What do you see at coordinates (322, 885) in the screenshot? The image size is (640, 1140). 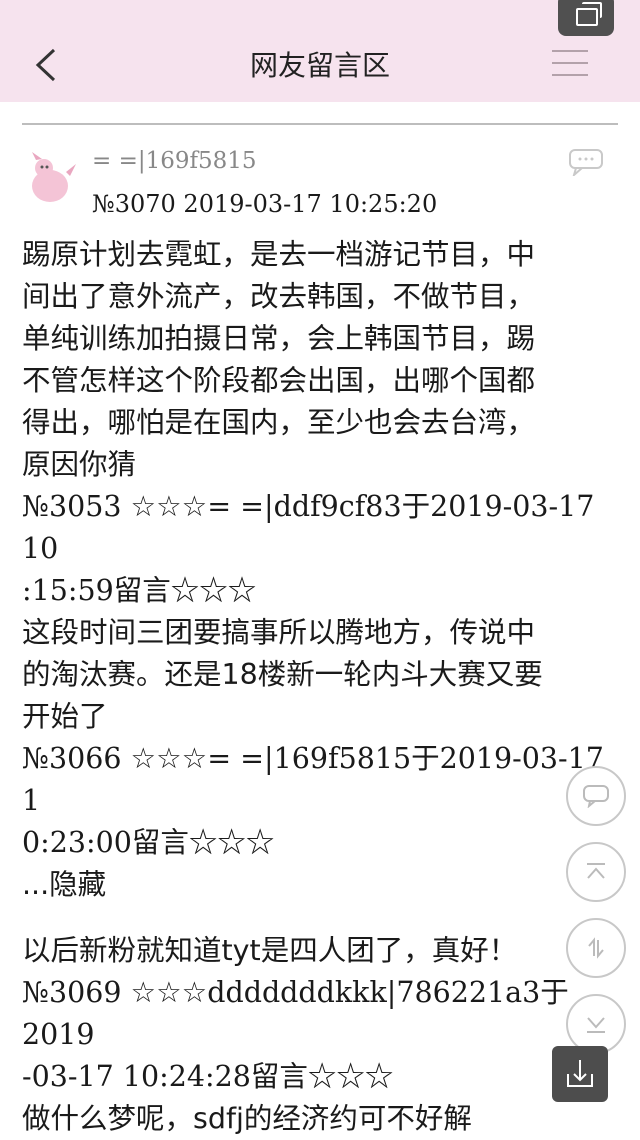 I see `hidden-toggle: ...隐藏` at bounding box center [322, 885].